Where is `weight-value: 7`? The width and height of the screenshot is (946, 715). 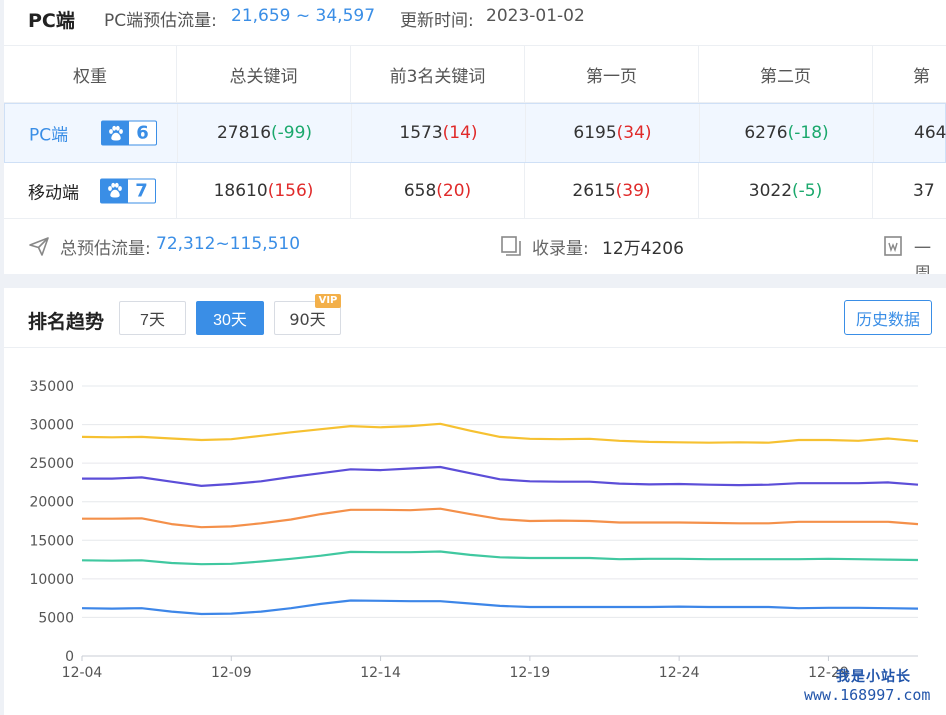
weight-value: 7 is located at coordinates (141, 190).